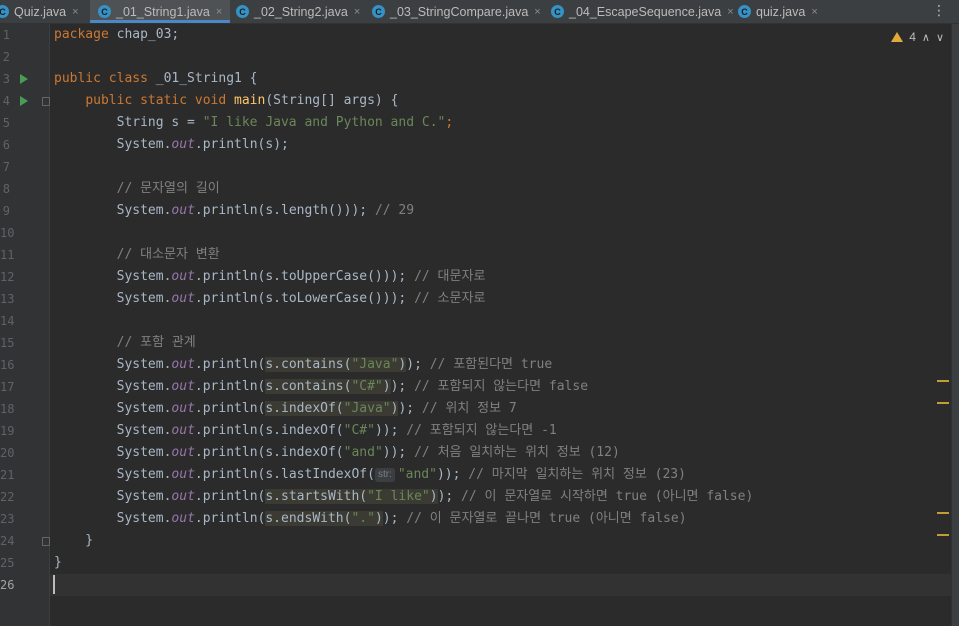 Image resolution: width=959 pixels, height=626 pixels. I want to click on line-number-current: 26, so click(7, 585).